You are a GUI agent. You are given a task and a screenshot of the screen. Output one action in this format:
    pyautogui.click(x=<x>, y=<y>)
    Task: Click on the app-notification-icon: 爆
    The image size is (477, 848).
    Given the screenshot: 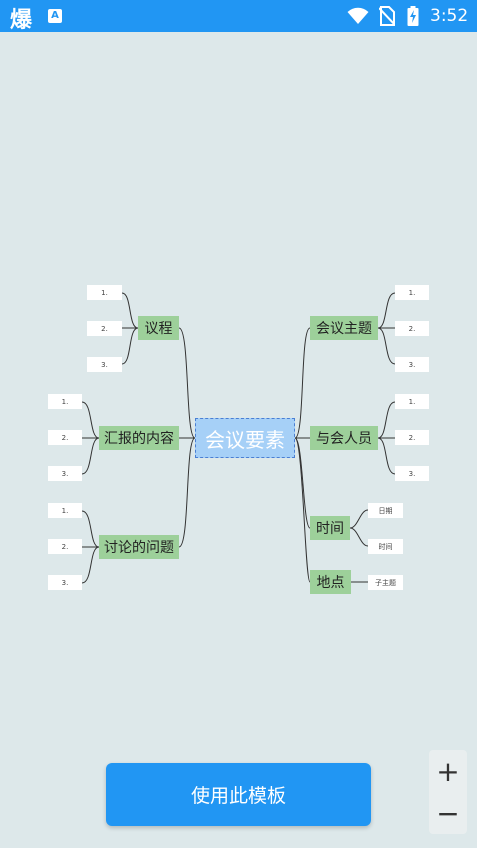 What is the action you would take?
    pyautogui.click(x=21, y=20)
    